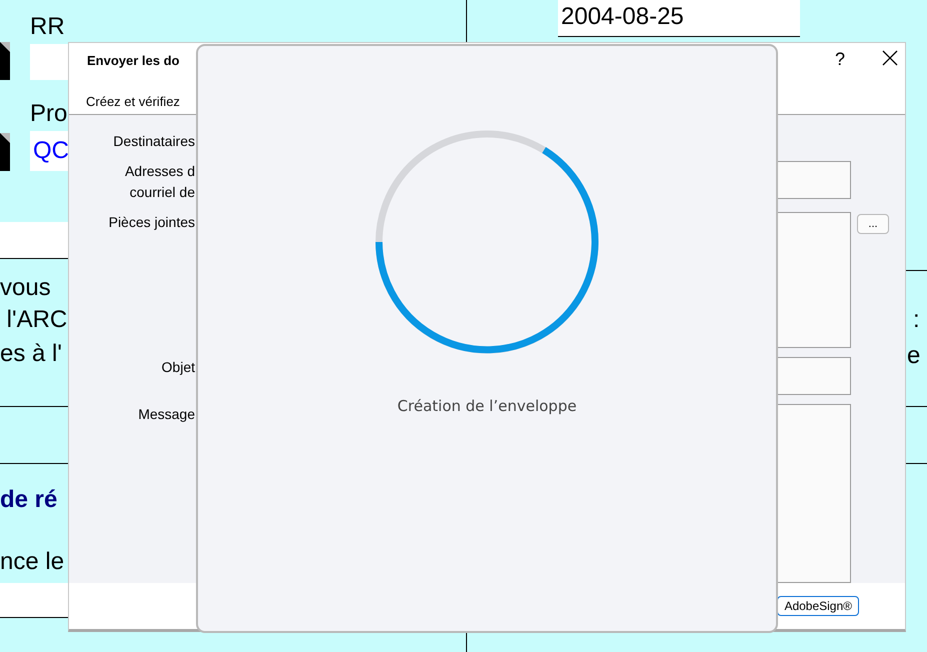 This screenshot has width=927, height=652. What do you see at coordinates (622, 17) in the screenshot?
I see `date-value: 2004-08-25` at bounding box center [622, 17].